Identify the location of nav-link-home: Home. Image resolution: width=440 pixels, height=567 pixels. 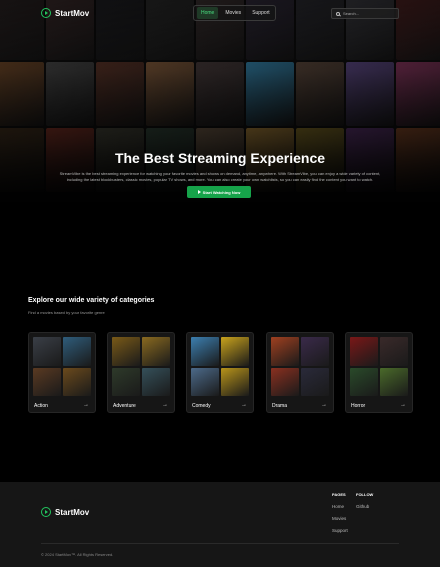
(208, 13).